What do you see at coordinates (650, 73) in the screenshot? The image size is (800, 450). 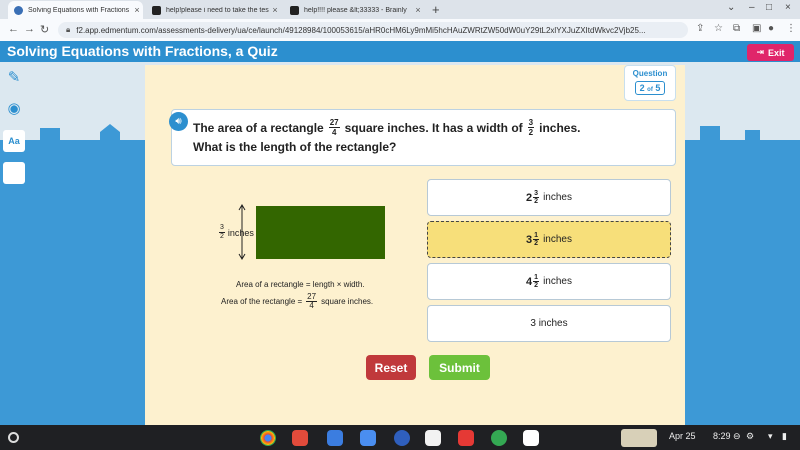 I see `question-label: Question` at bounding box center [650, 73].